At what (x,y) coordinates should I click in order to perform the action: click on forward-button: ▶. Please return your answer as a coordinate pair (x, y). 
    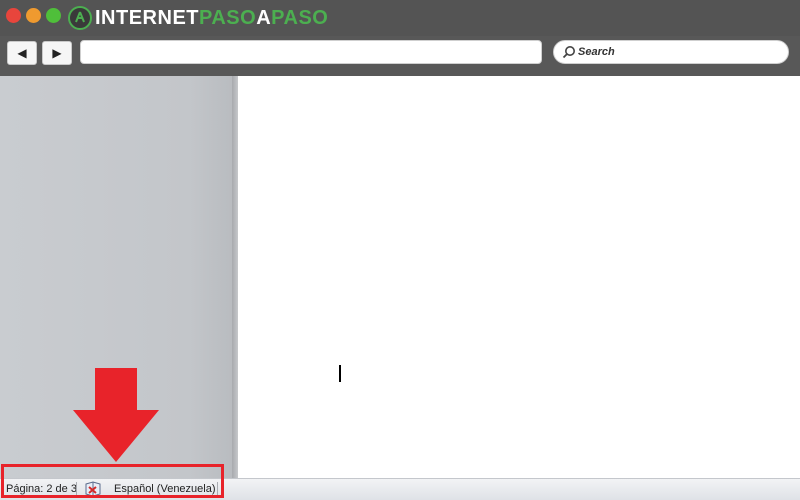
    Looking at the image, I should click on (57, 53).